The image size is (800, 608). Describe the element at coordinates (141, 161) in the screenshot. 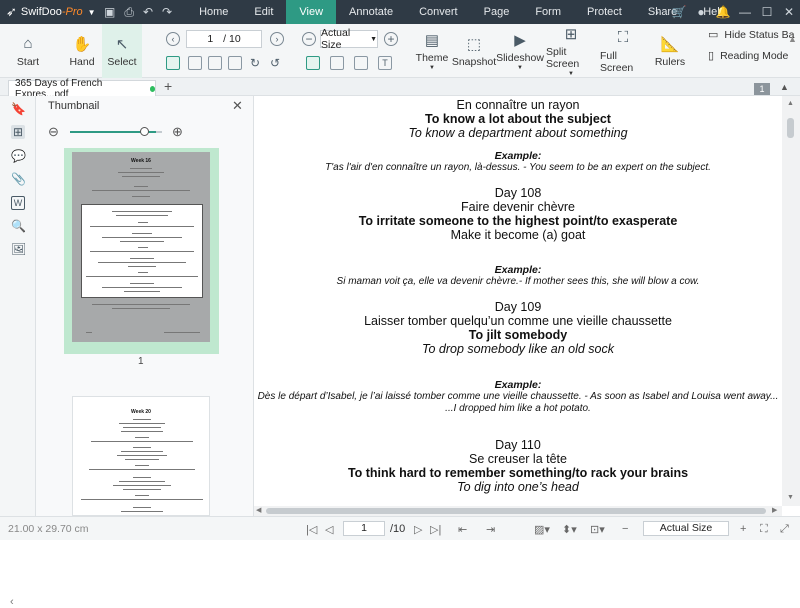

I see `thumbnail-page-1-heading: Week 16` at that location.